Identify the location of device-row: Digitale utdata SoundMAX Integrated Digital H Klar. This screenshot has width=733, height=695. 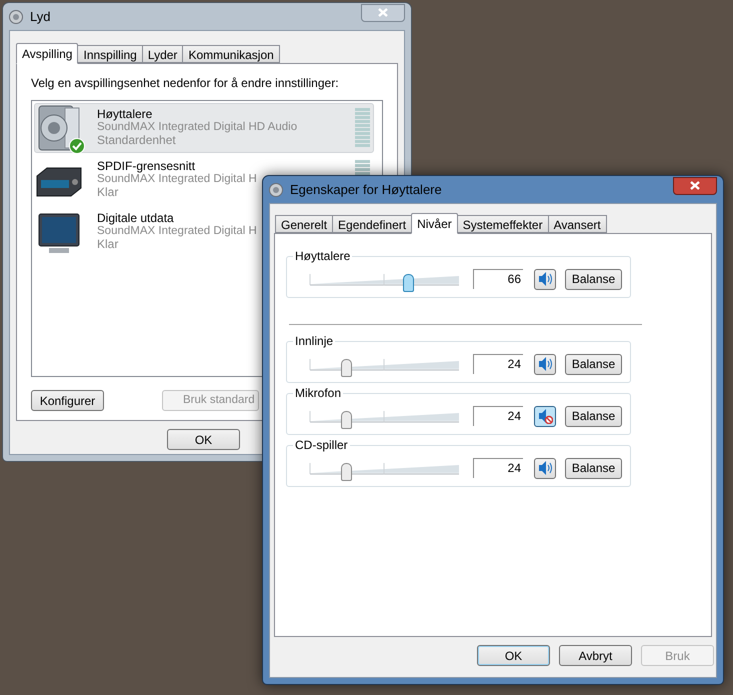
(147, 232).